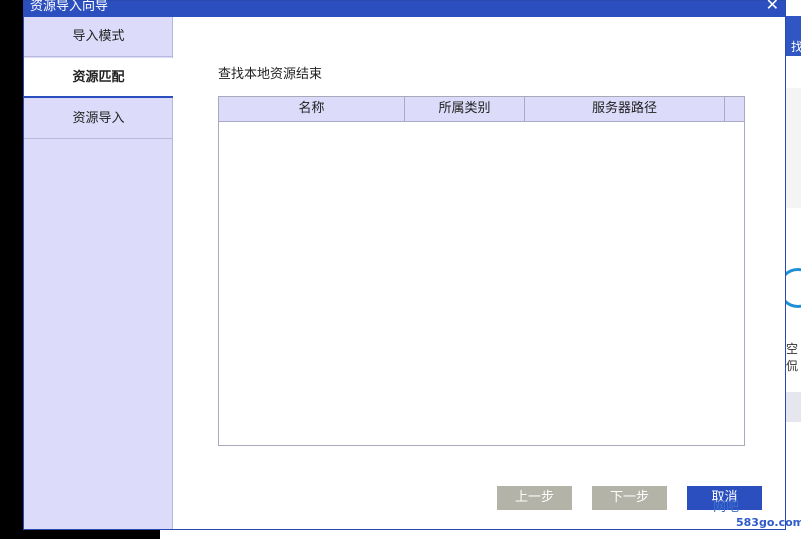 This screenshot has width=801, height=539. What do you see at coordinates (465, 109) in the screenshot?
I see `column-header-category: 所属类别` at bounding box center [465, 109].